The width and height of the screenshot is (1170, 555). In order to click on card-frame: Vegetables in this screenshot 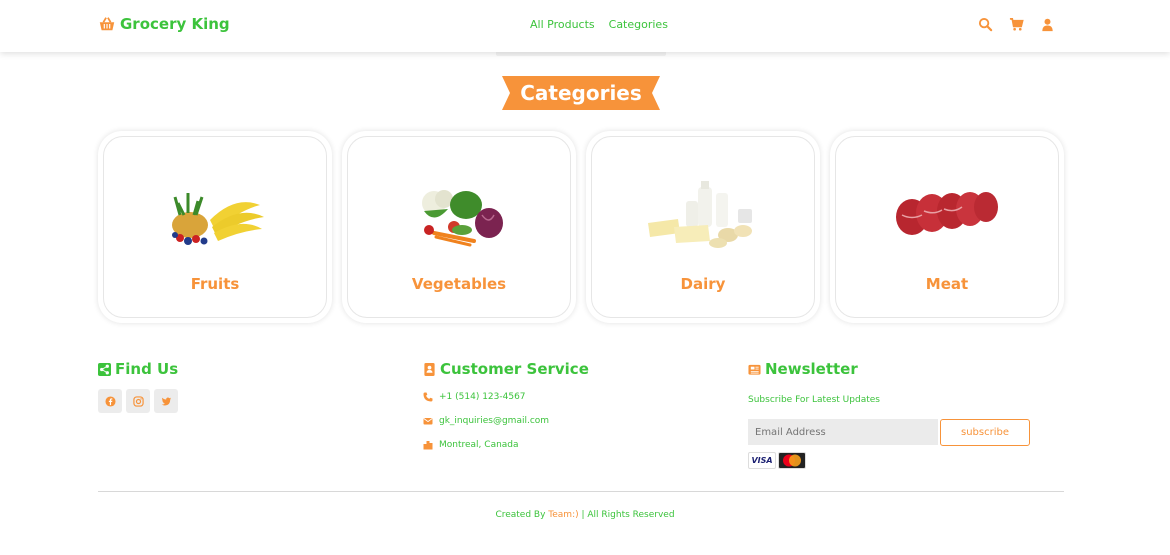, I will do `click(459, 227)`.